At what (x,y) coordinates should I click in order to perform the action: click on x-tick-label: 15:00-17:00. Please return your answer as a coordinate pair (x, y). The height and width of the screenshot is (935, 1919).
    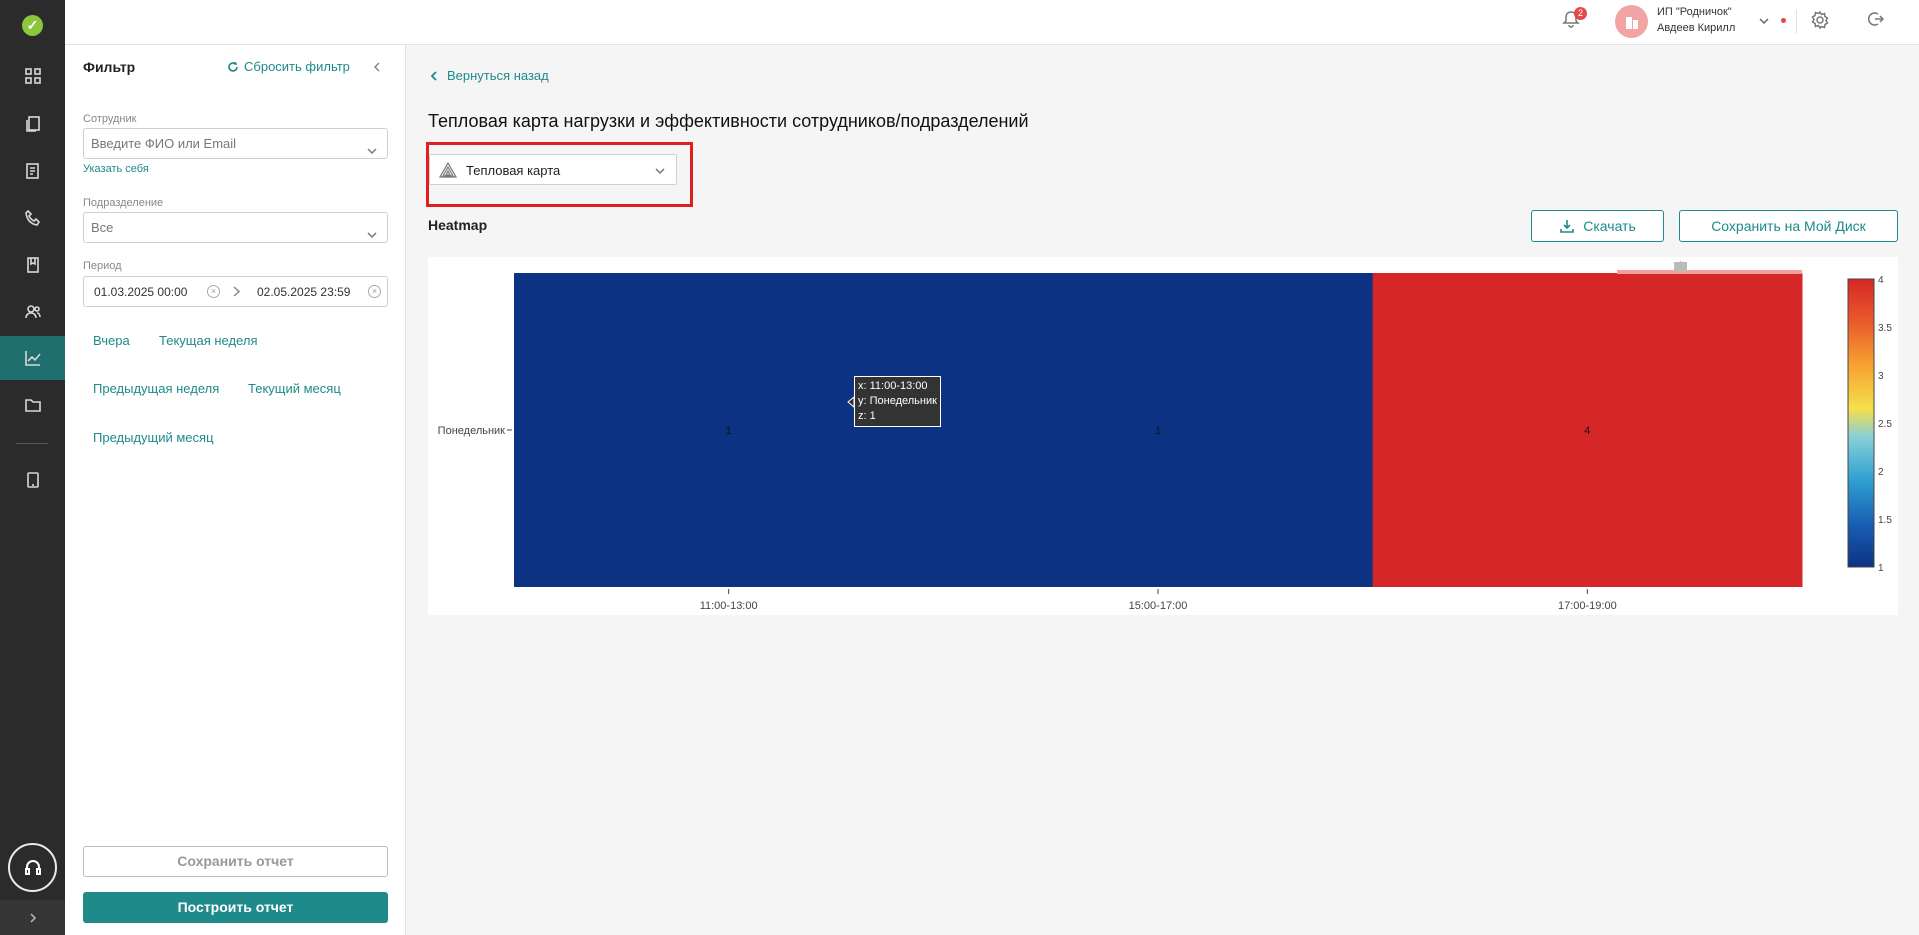
    Looking at the image, I should click on (1158, 606).